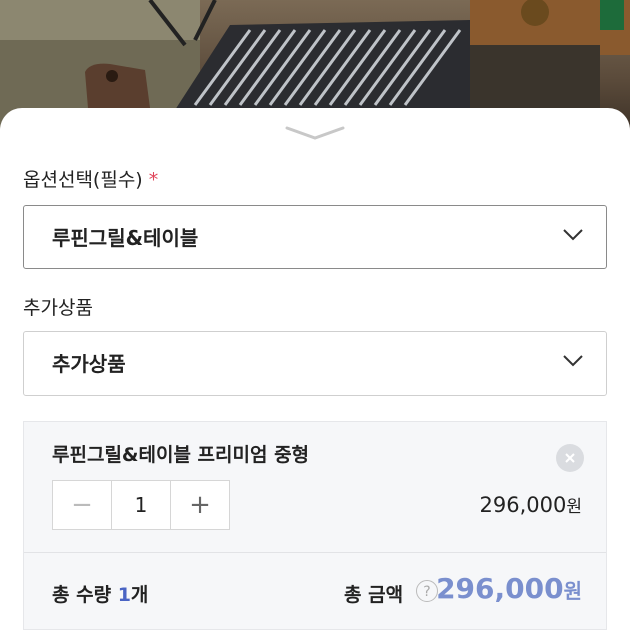  Describe the element at coordinates (315, 552) in the screenshot. I see `divider` at that location.